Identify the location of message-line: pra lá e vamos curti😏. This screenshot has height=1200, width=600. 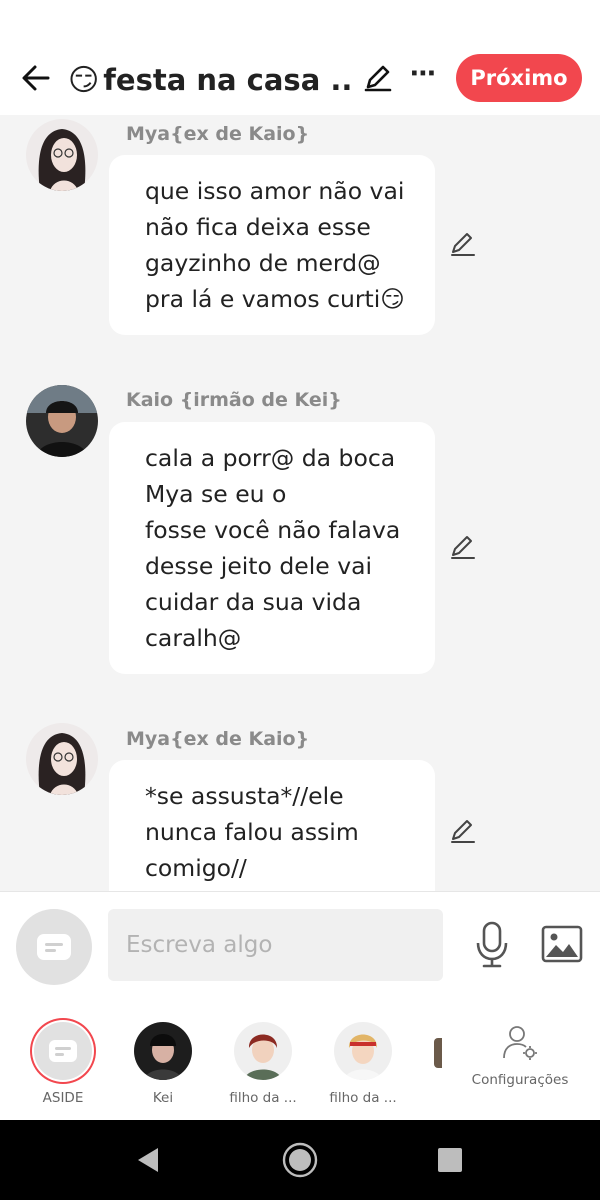
(275, 299).